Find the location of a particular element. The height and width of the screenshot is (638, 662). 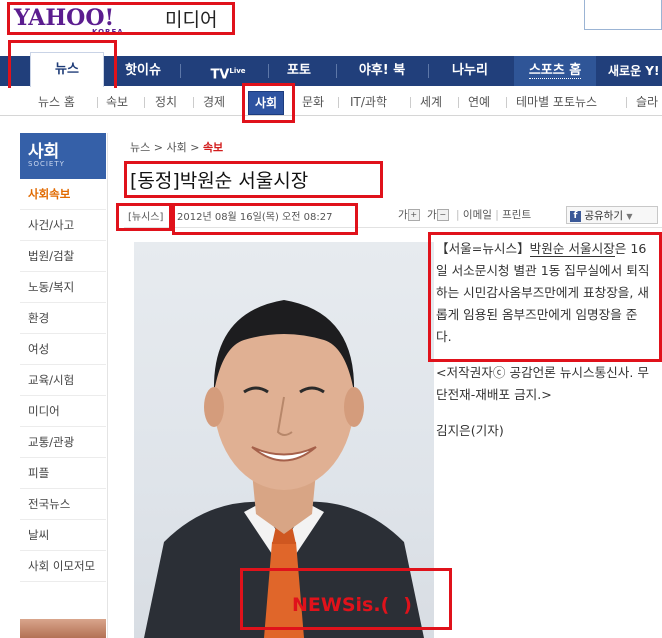

highlight-lead is located at coordinates (545, 297).